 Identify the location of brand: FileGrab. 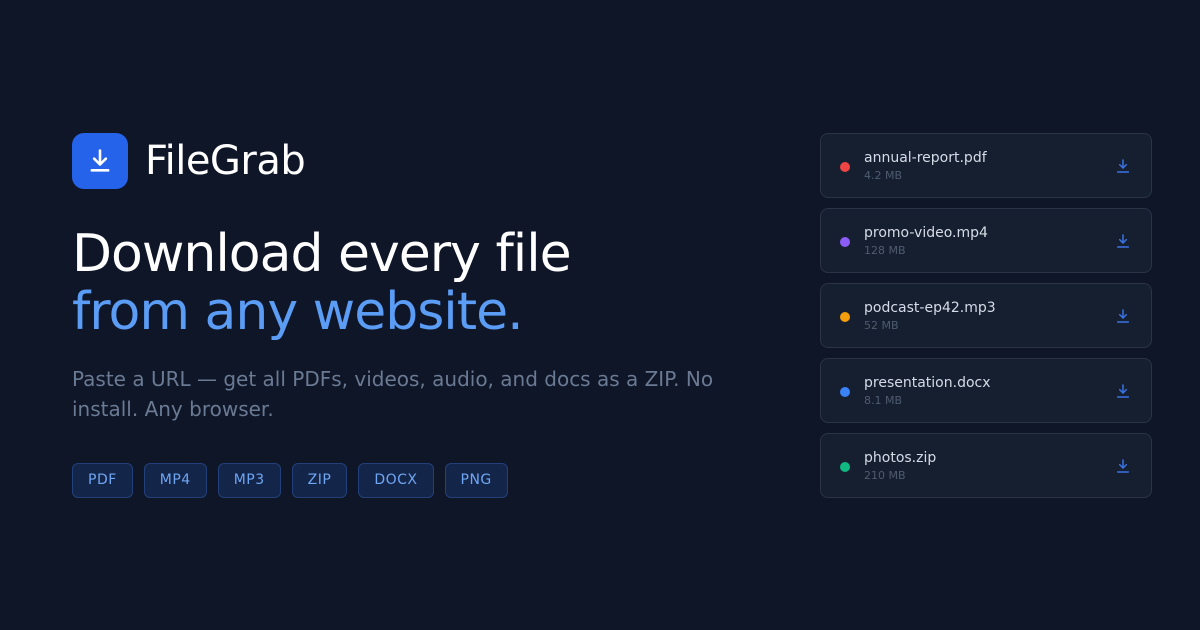
(189, 161).